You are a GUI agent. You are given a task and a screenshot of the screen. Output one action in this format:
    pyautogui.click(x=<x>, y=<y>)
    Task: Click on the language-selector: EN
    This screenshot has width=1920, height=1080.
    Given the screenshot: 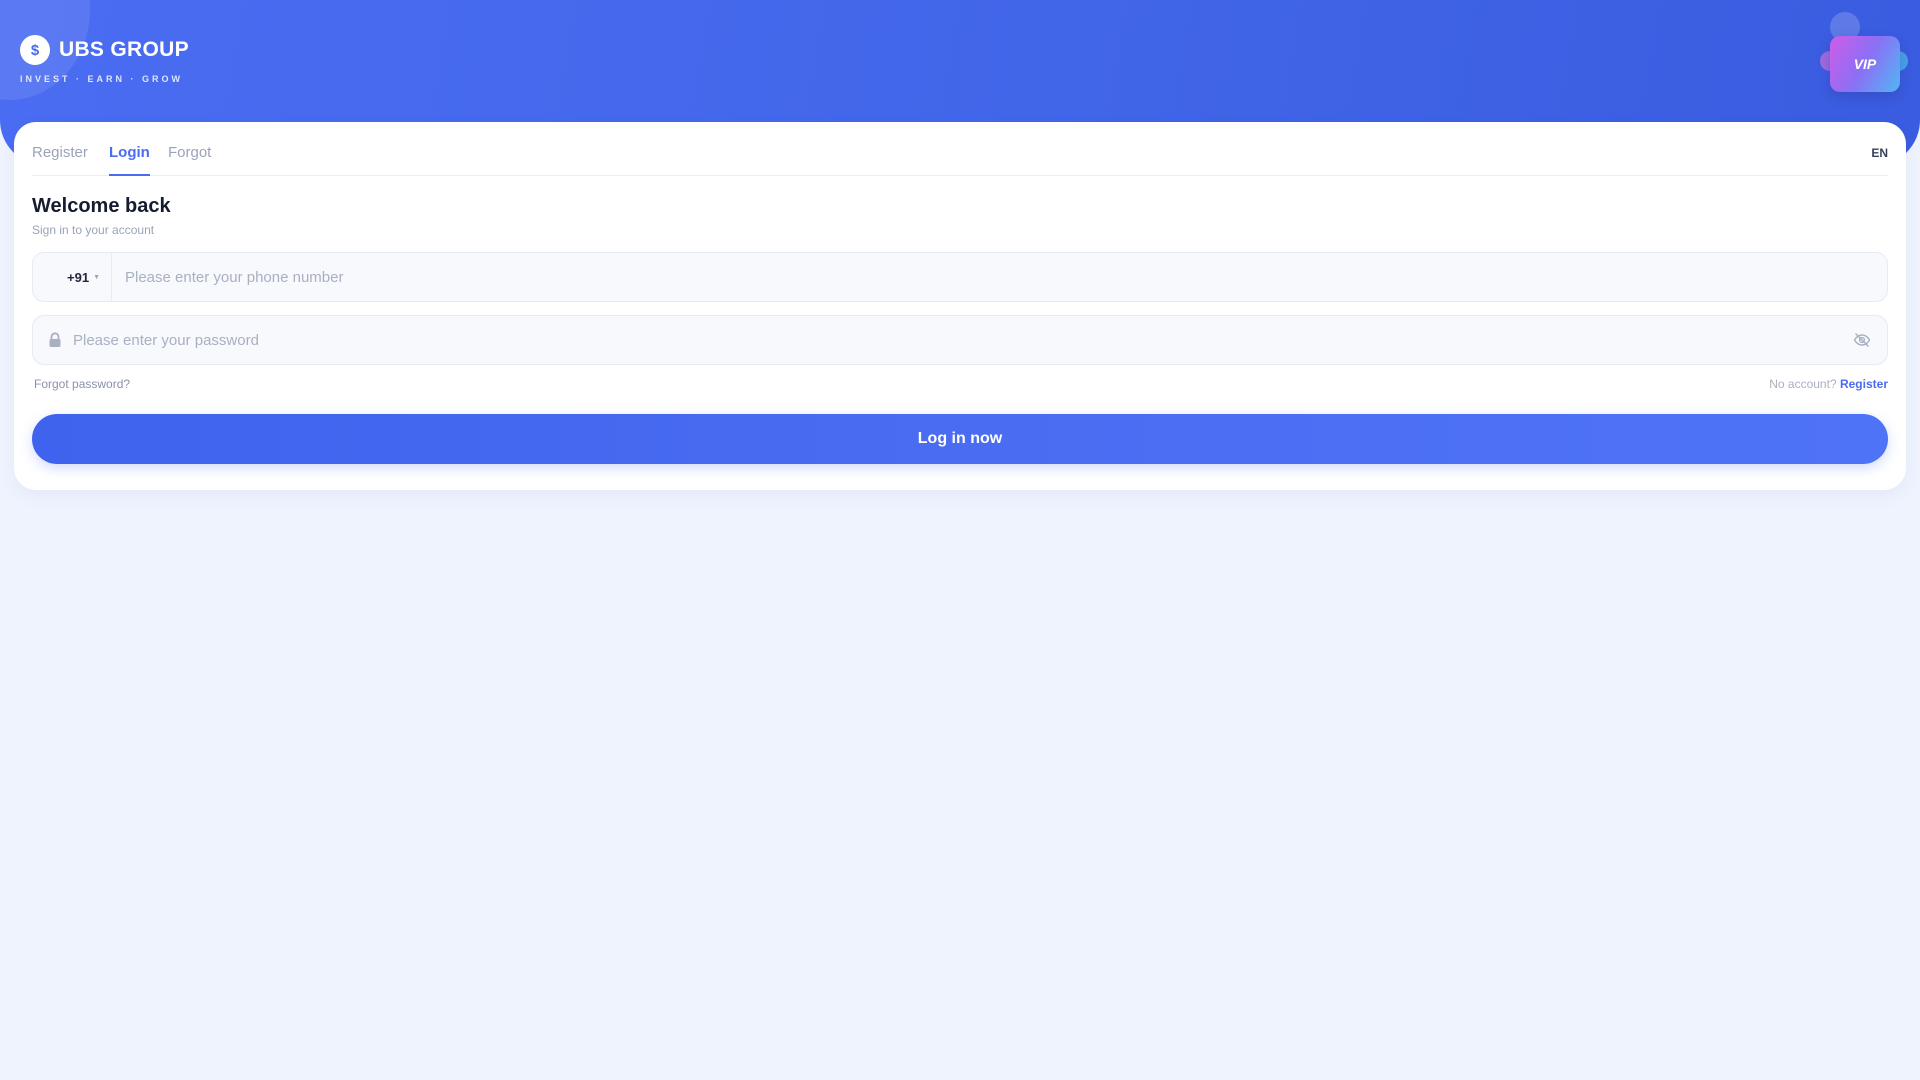 What is the action you would take?
    pyautogui.click(x=1879, y=153)
    